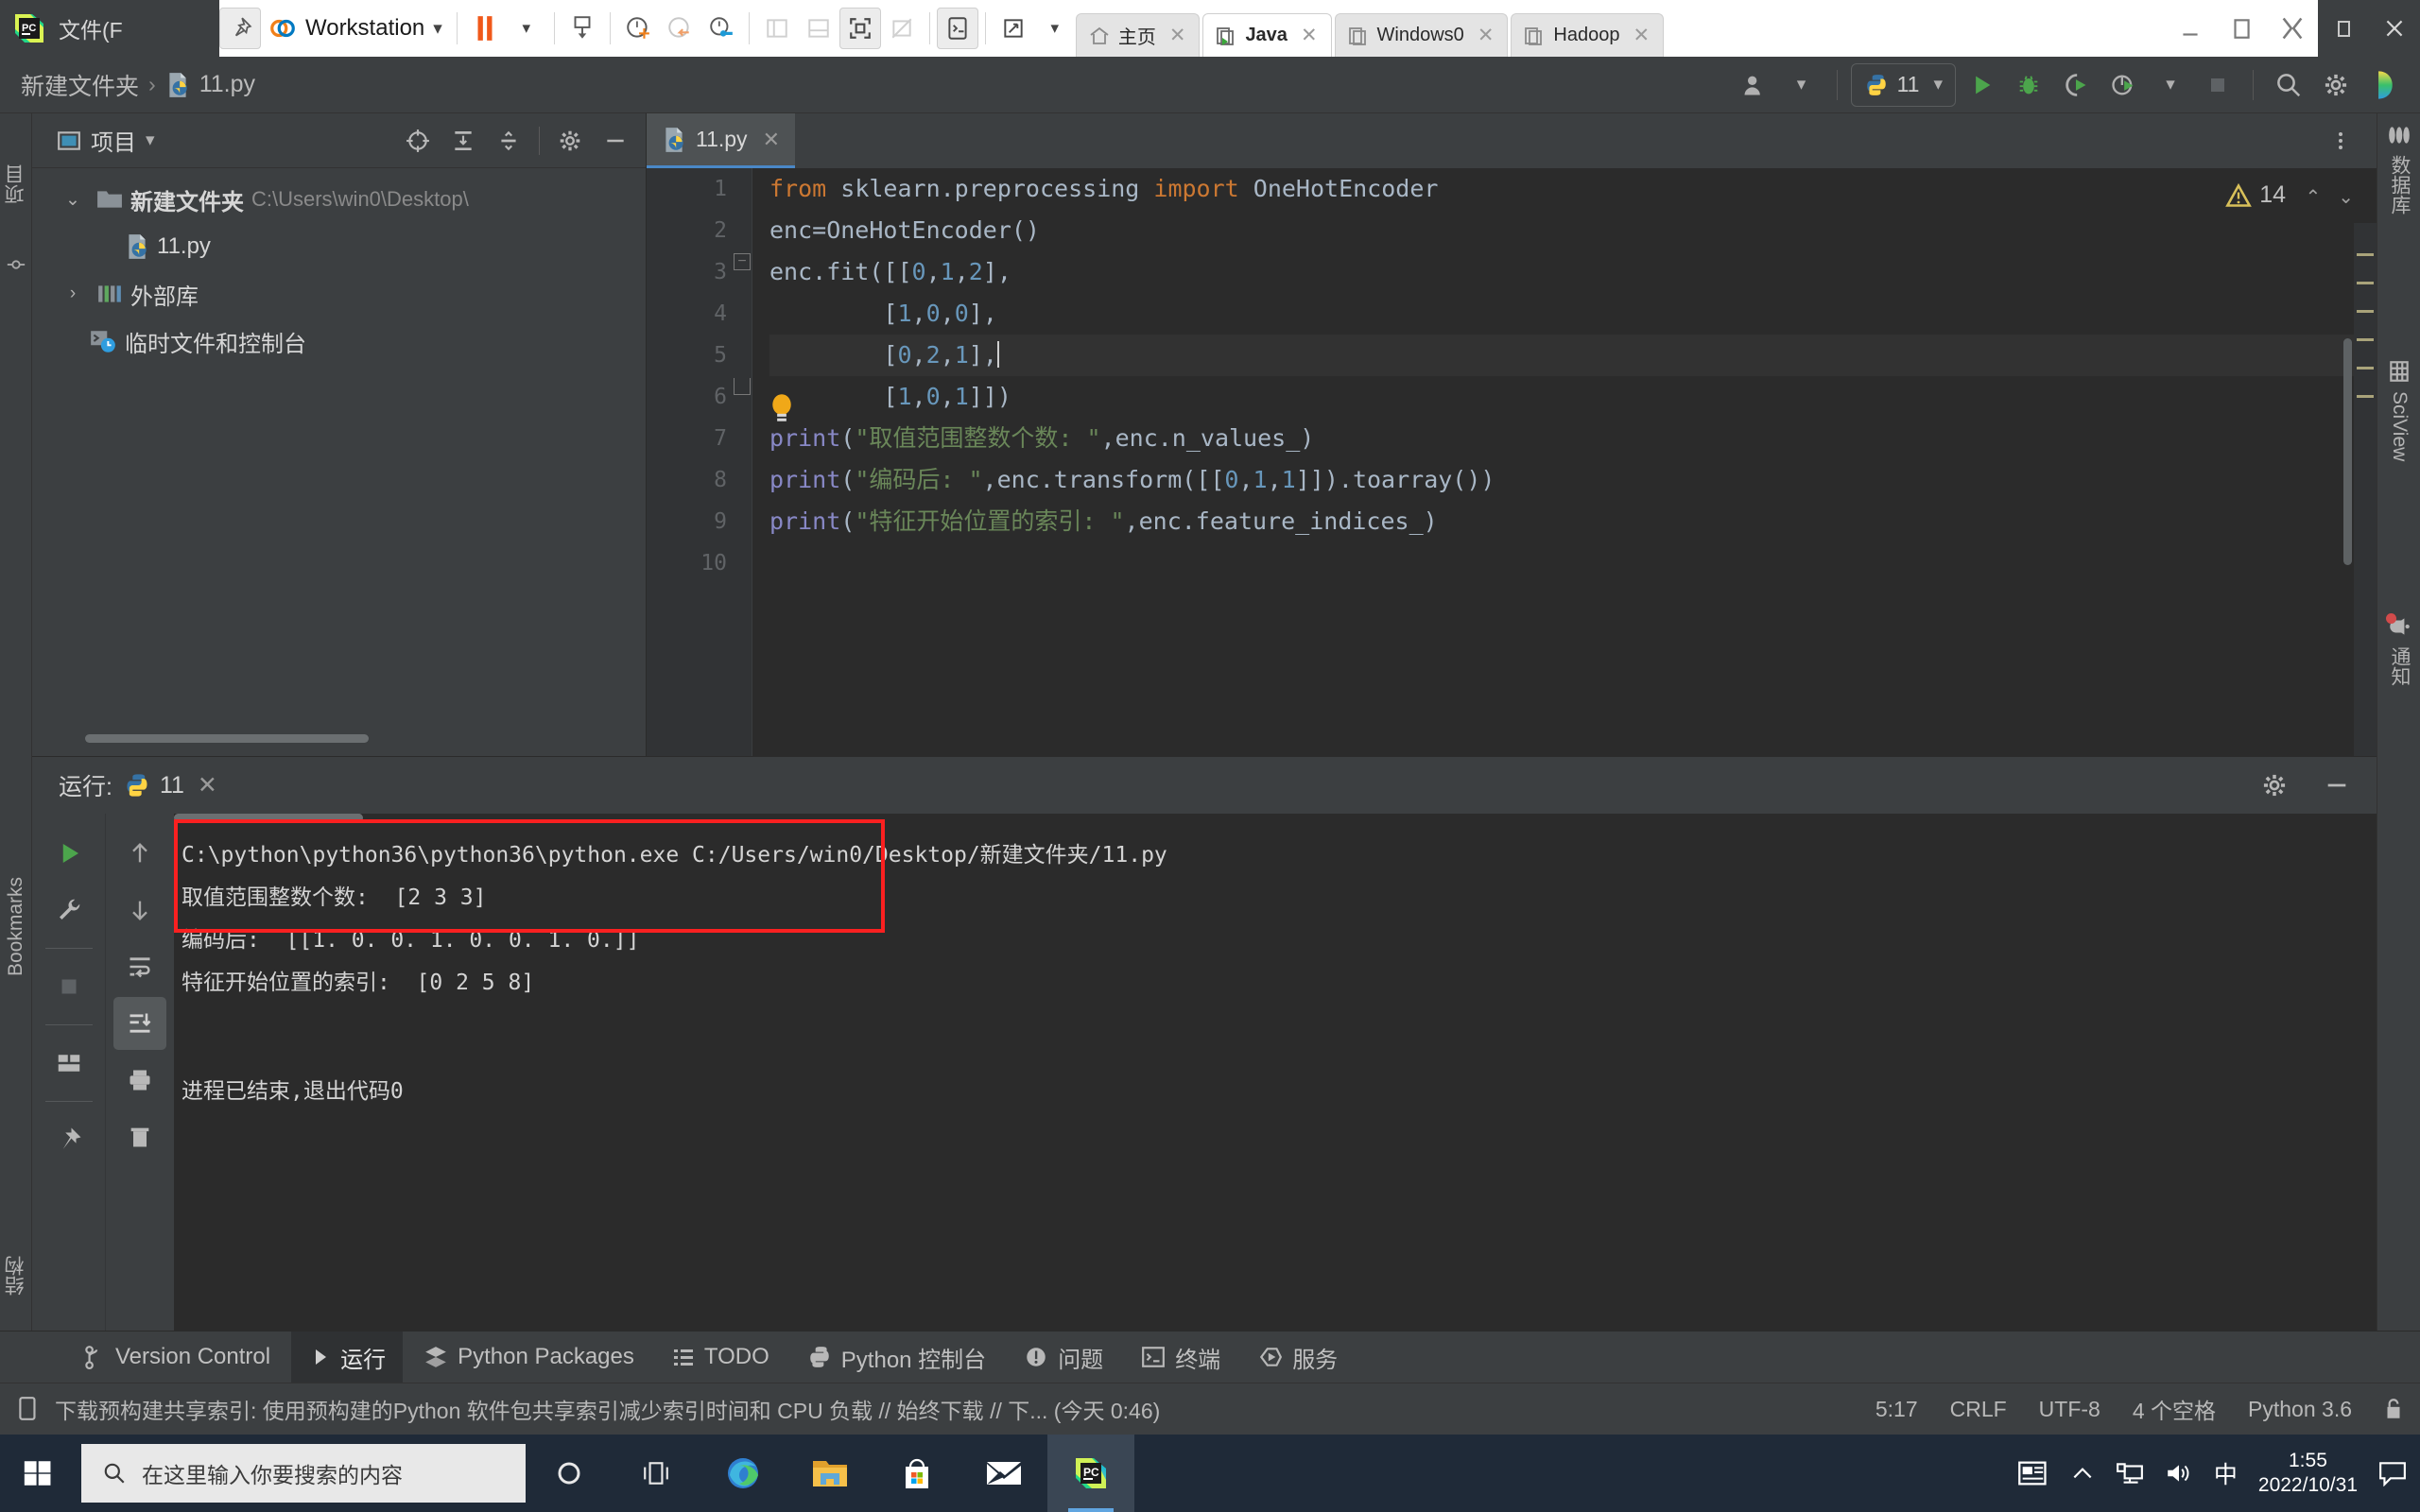 Image resolution: width=2420 pixels, height=1512 pixels. Describe the element at coordinates (69, 910) in the screenshot. I see `wrench-icon` at that location.